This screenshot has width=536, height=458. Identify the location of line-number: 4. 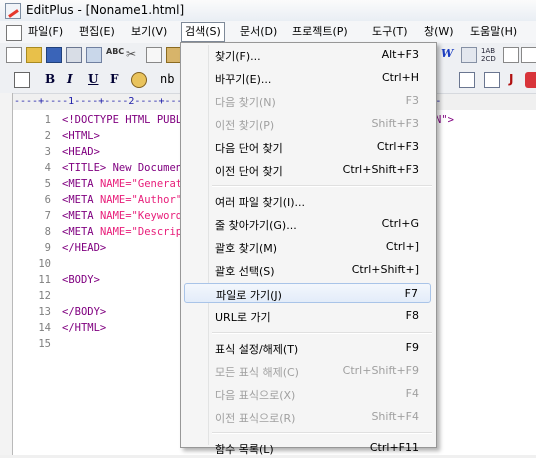
(47, 168).